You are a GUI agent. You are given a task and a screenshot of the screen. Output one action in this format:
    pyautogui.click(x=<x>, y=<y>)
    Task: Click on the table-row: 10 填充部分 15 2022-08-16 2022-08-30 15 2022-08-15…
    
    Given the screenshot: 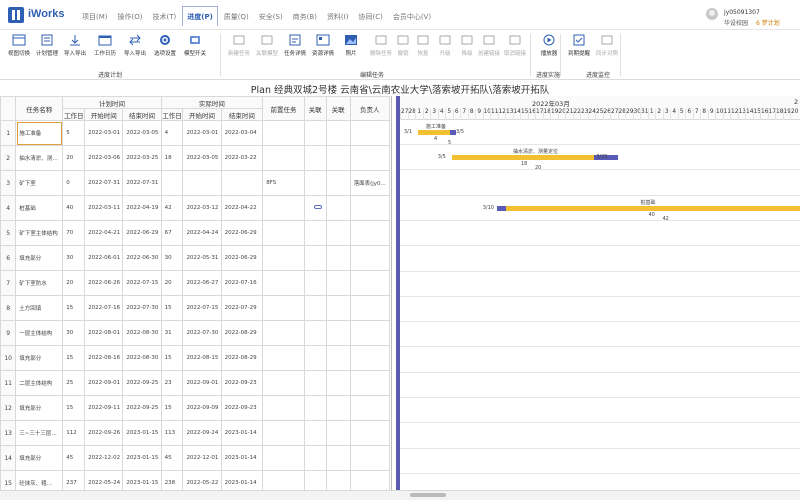 What is the action you would take?
    pyautogui.click(x=195, y=358)
    